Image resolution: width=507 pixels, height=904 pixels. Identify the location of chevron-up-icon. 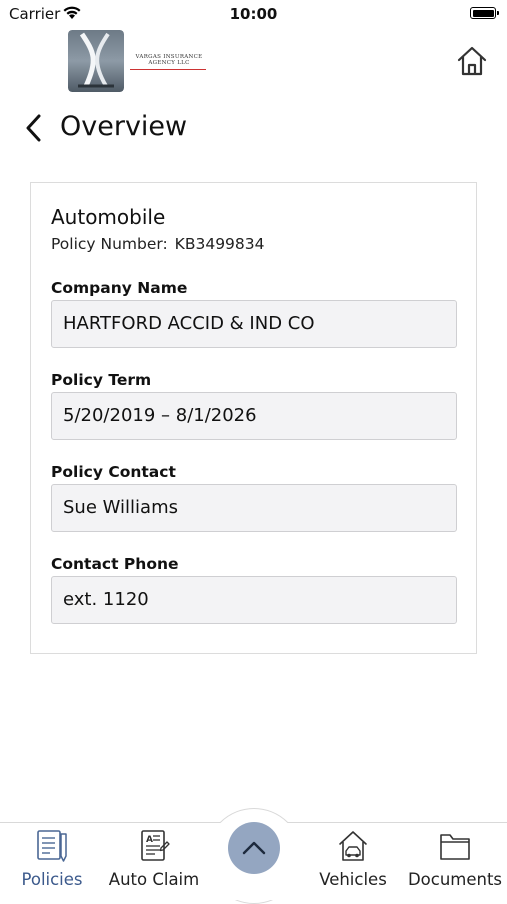
(254, 848).